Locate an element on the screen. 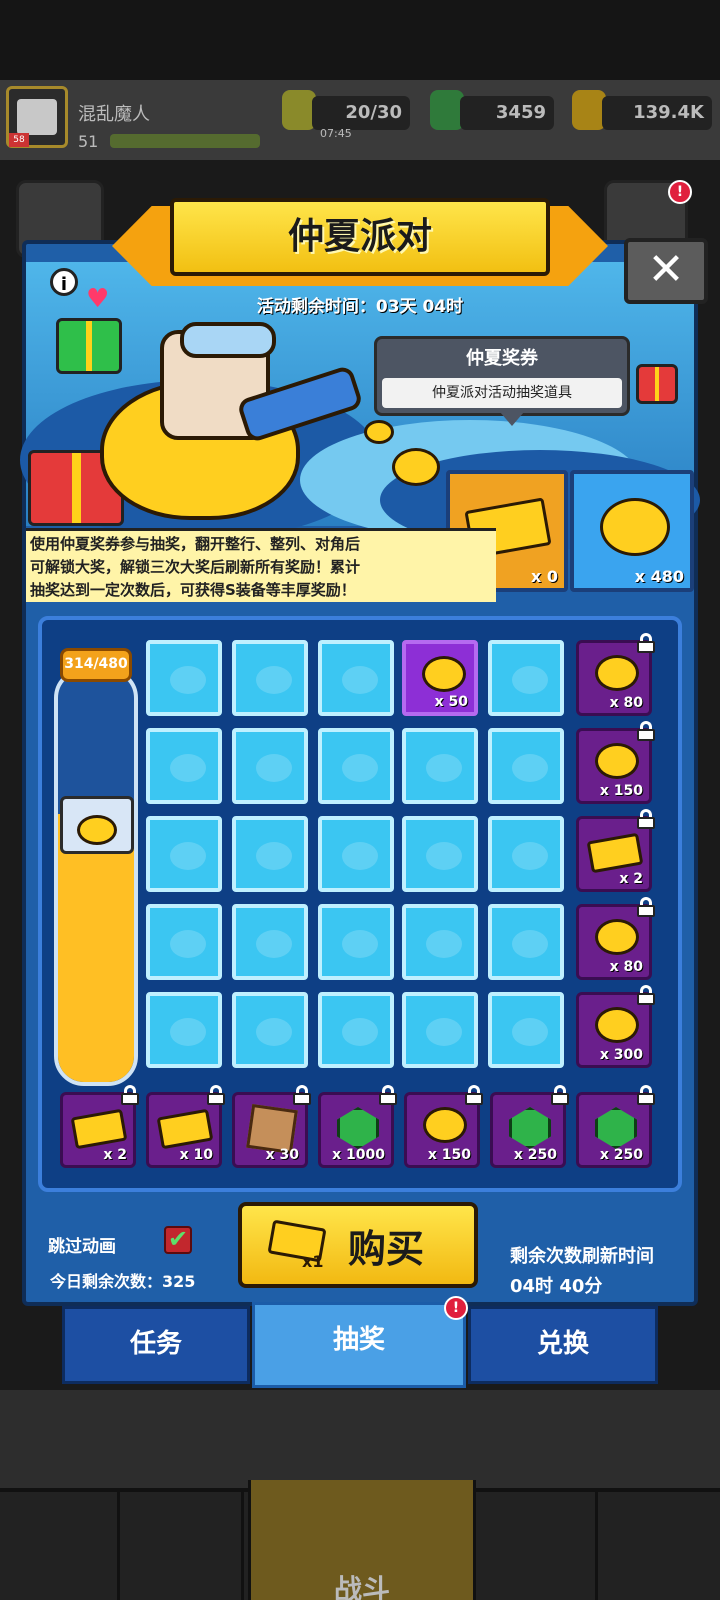  reward-slot: x 300 is located at coordinates (615, 1026).